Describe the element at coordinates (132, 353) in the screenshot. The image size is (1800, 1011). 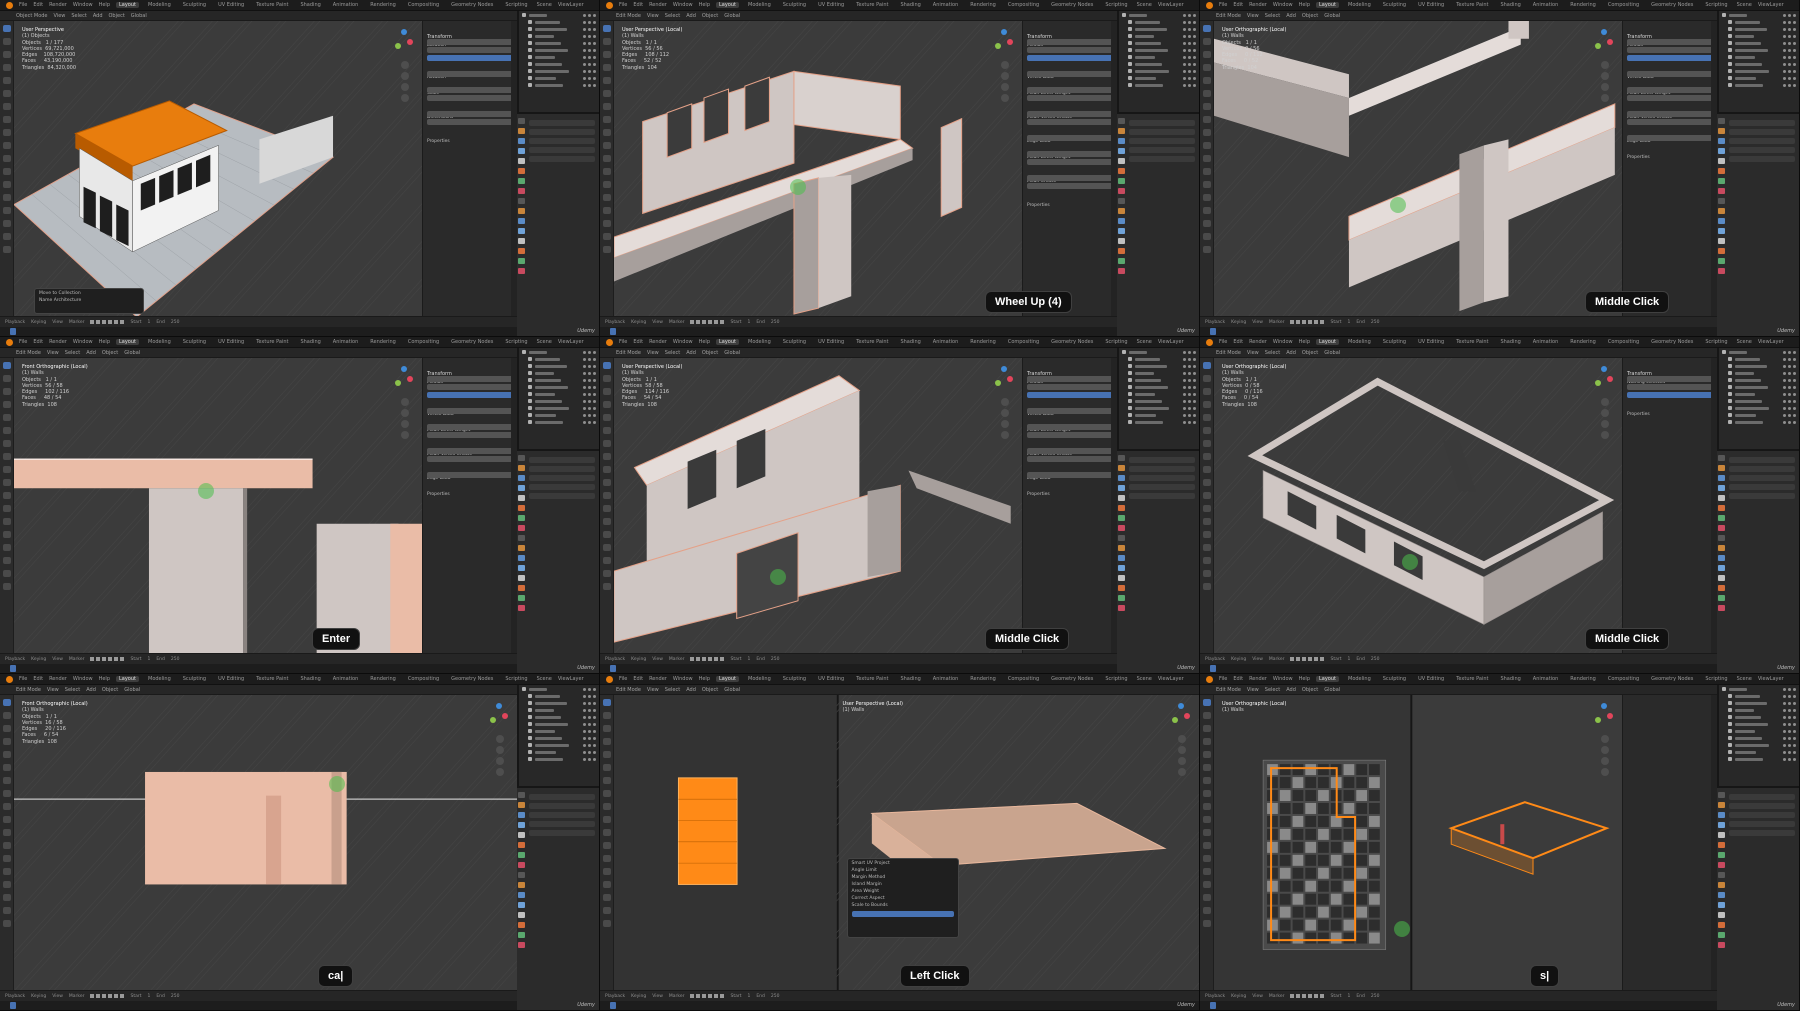
I see `transform-orientation: Global` at that location.